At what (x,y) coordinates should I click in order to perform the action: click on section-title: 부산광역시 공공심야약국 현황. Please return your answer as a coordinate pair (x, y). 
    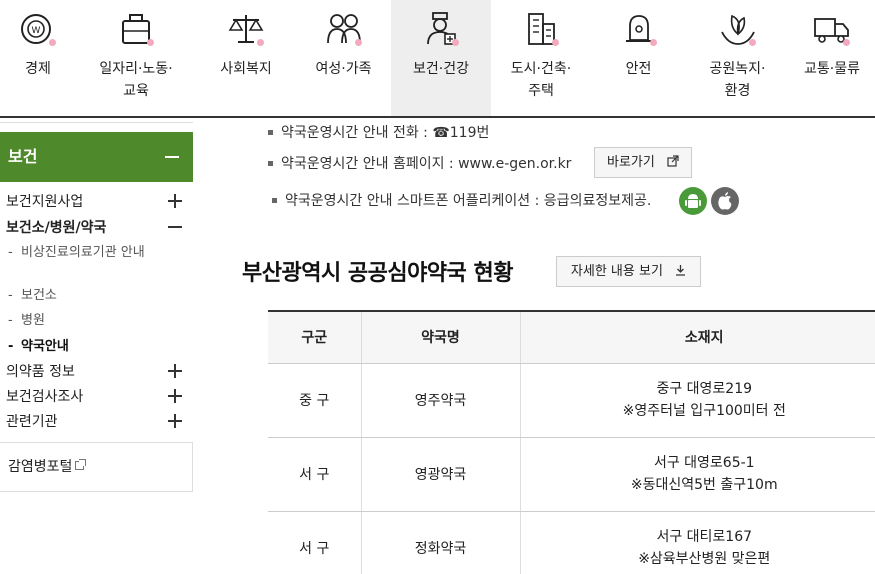
    Looking at the image, I should click on (377, 273).